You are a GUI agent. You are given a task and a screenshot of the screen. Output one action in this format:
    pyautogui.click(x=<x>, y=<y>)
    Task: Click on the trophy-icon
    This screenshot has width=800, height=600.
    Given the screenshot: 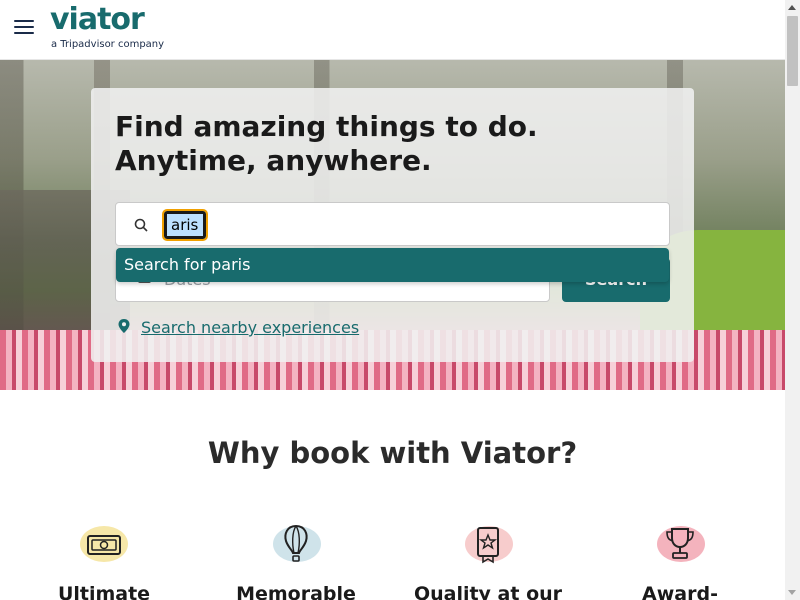 What is the action you would take?
    pyautogui.click(x=680, y=543)
    